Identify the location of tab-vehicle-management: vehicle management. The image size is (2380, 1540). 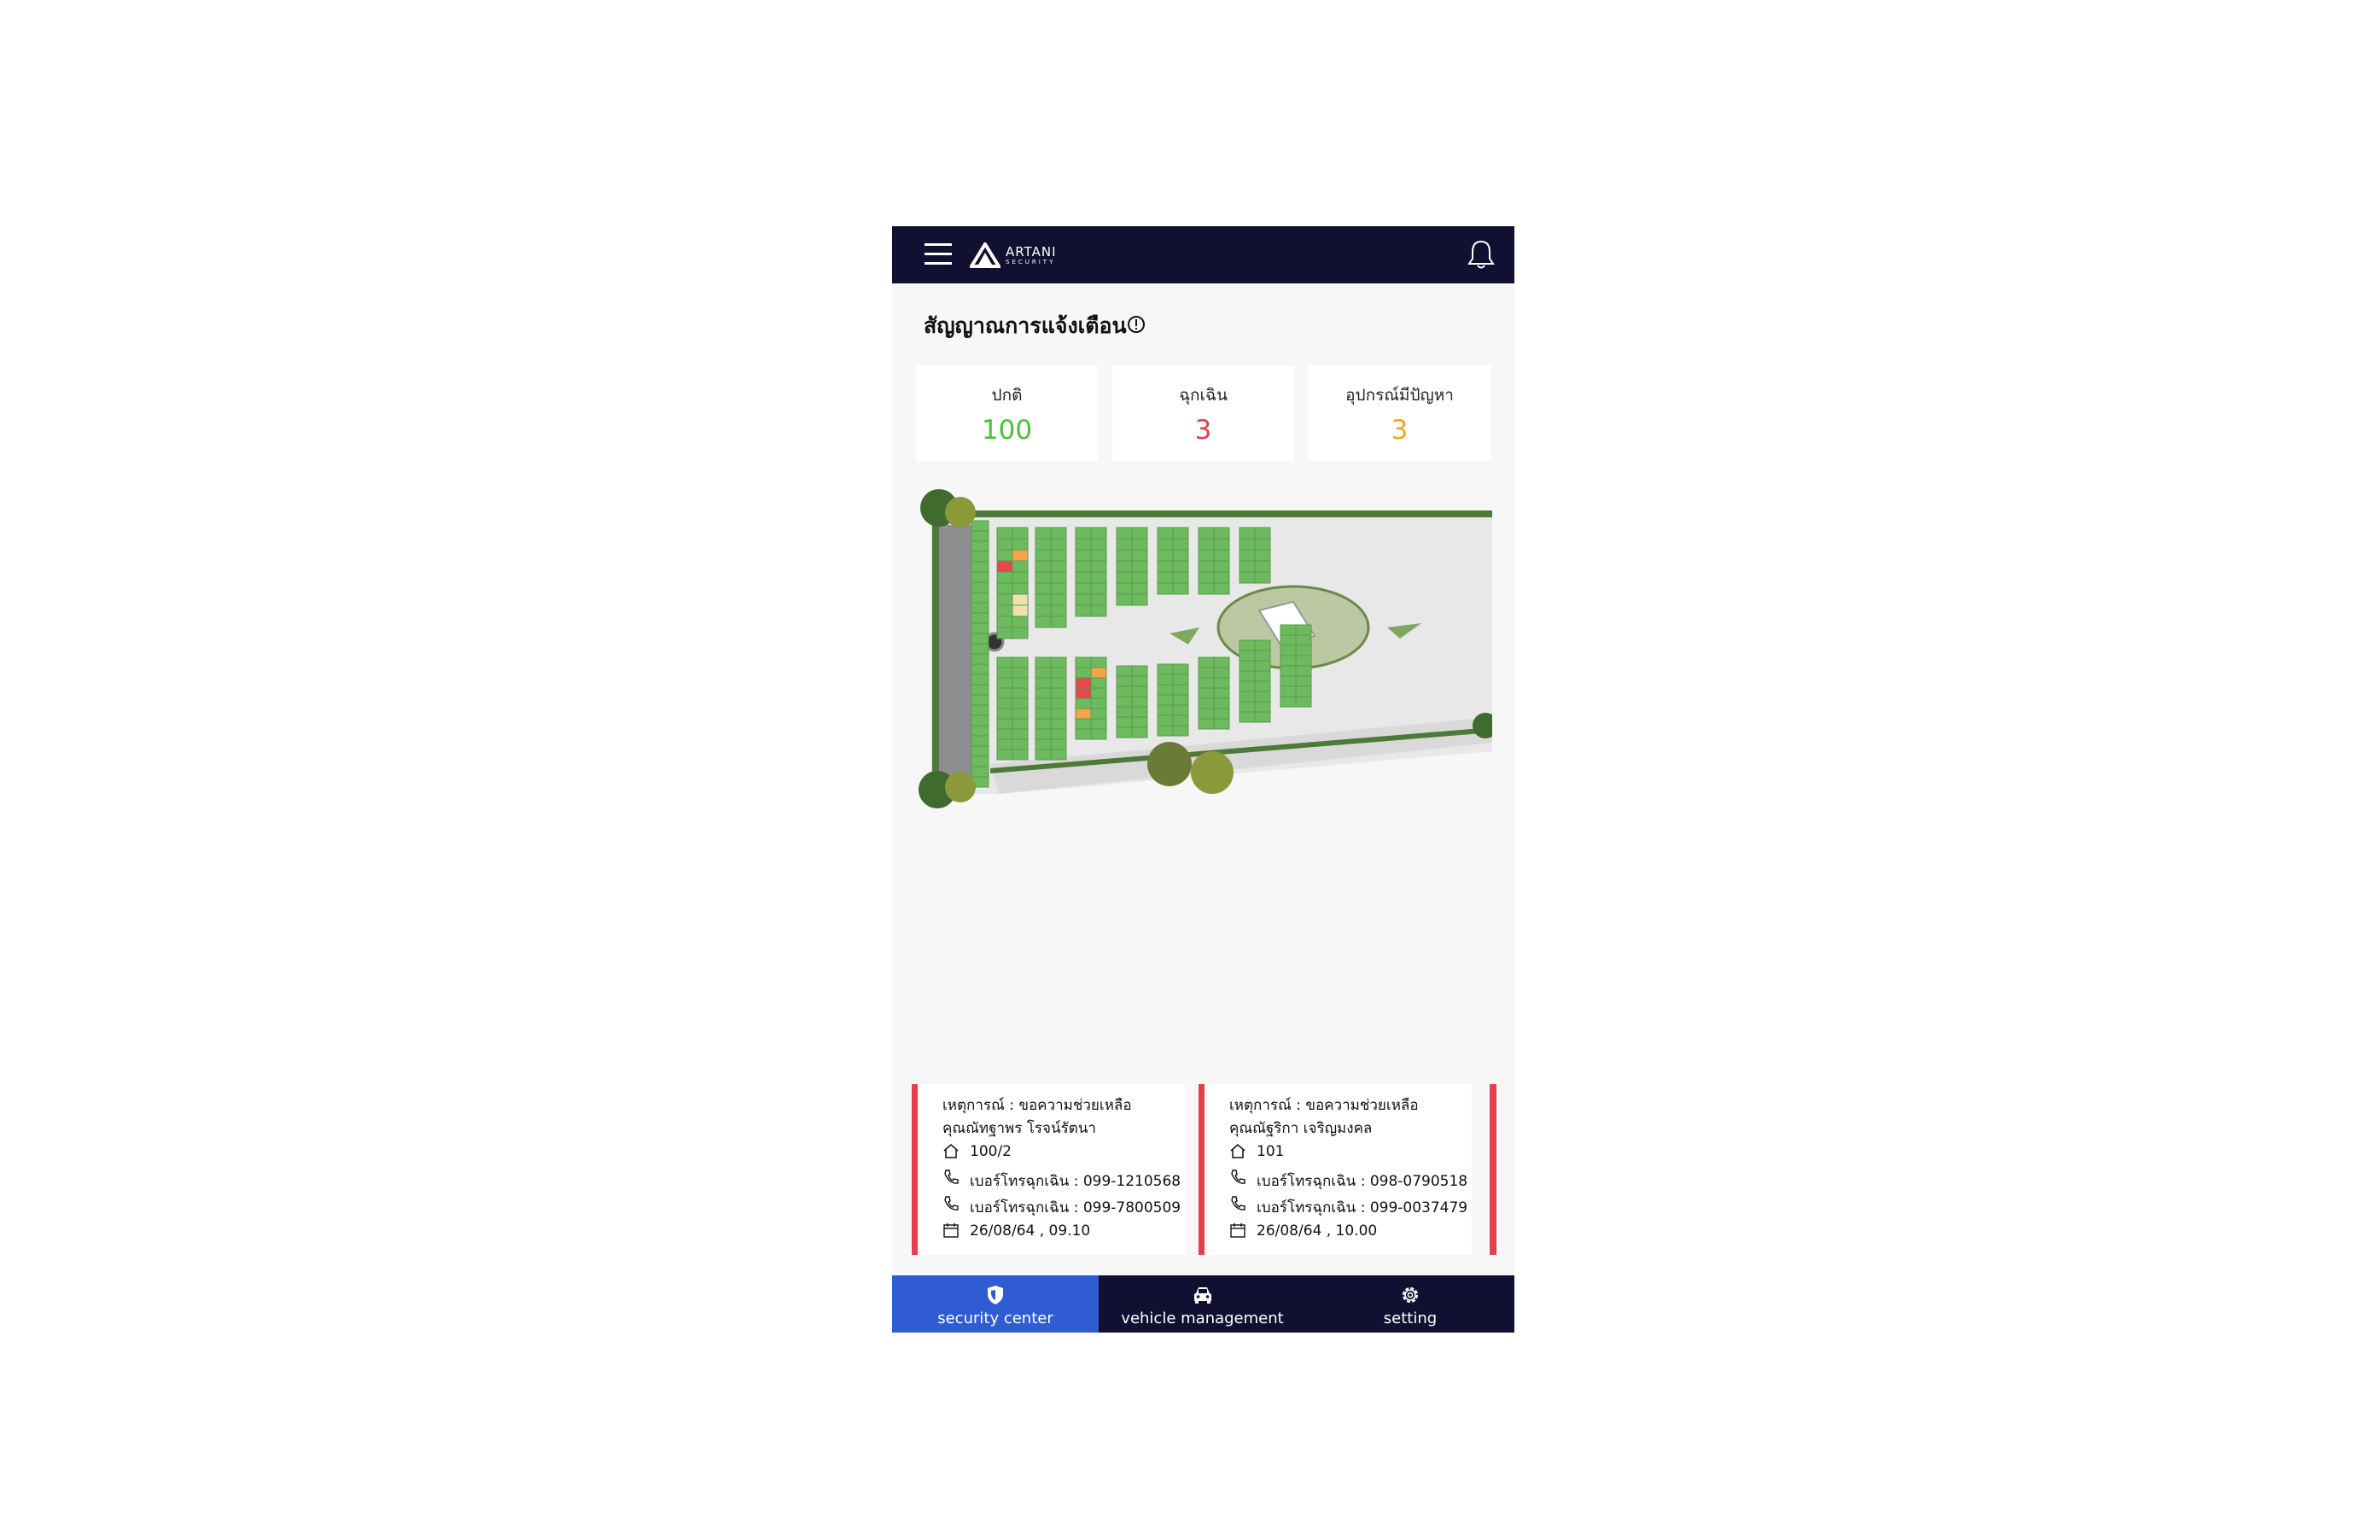
(1202, 1304).